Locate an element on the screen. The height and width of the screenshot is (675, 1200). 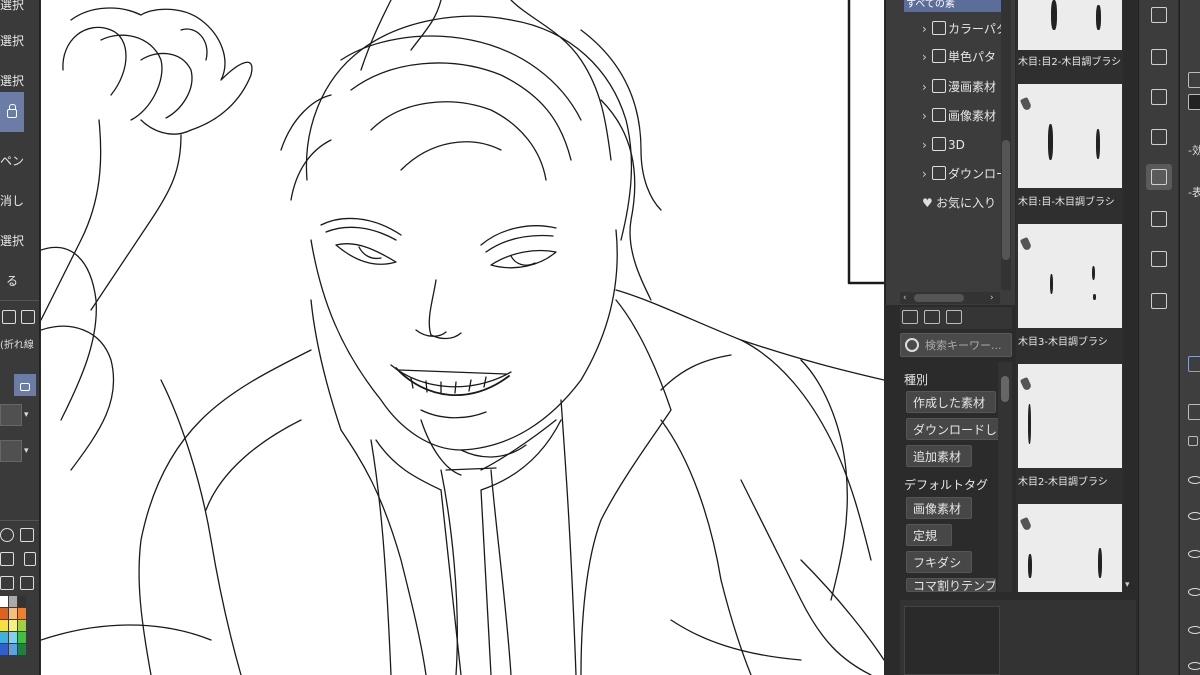
tag-added-material: 追加素材 is located at coordinates (939, 456).